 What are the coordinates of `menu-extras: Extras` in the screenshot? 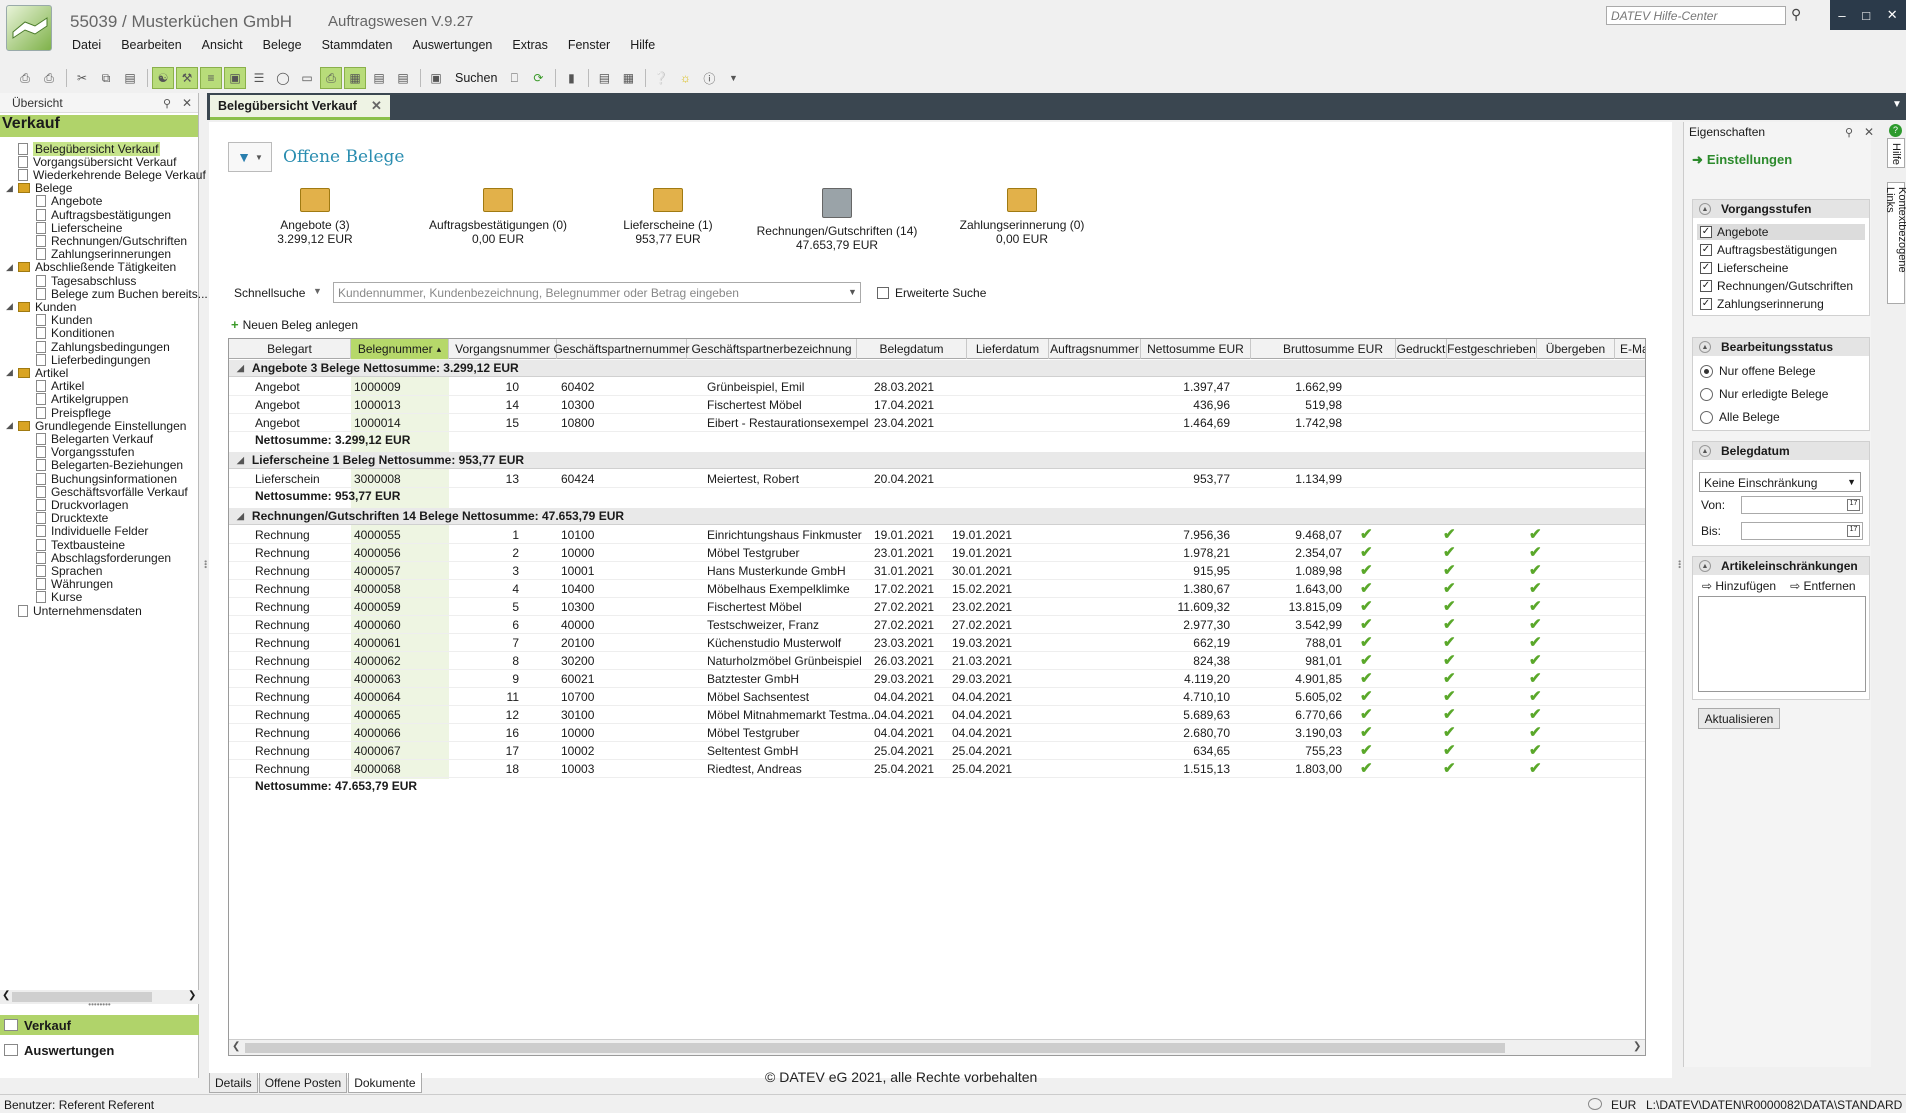 It's located at (529, 47).